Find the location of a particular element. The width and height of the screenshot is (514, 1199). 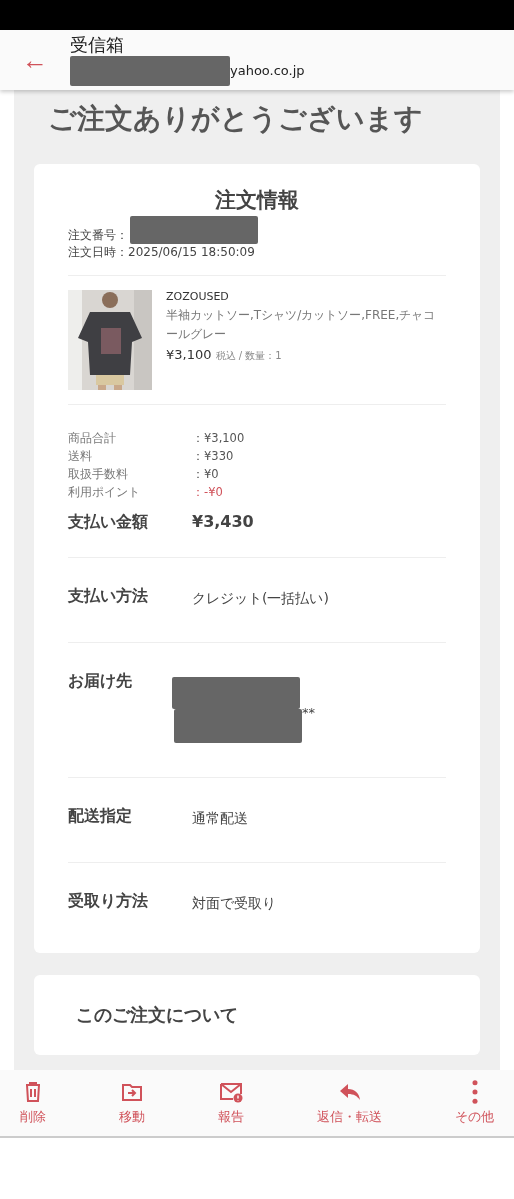

price-note: 税込 / 数量：1 is located at coordinates (248, 356).